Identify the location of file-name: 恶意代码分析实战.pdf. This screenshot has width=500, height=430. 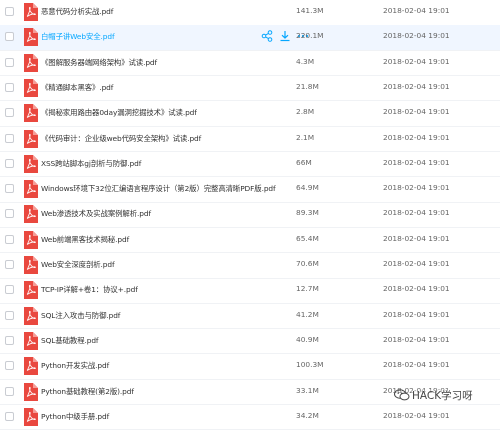
(77, 11).